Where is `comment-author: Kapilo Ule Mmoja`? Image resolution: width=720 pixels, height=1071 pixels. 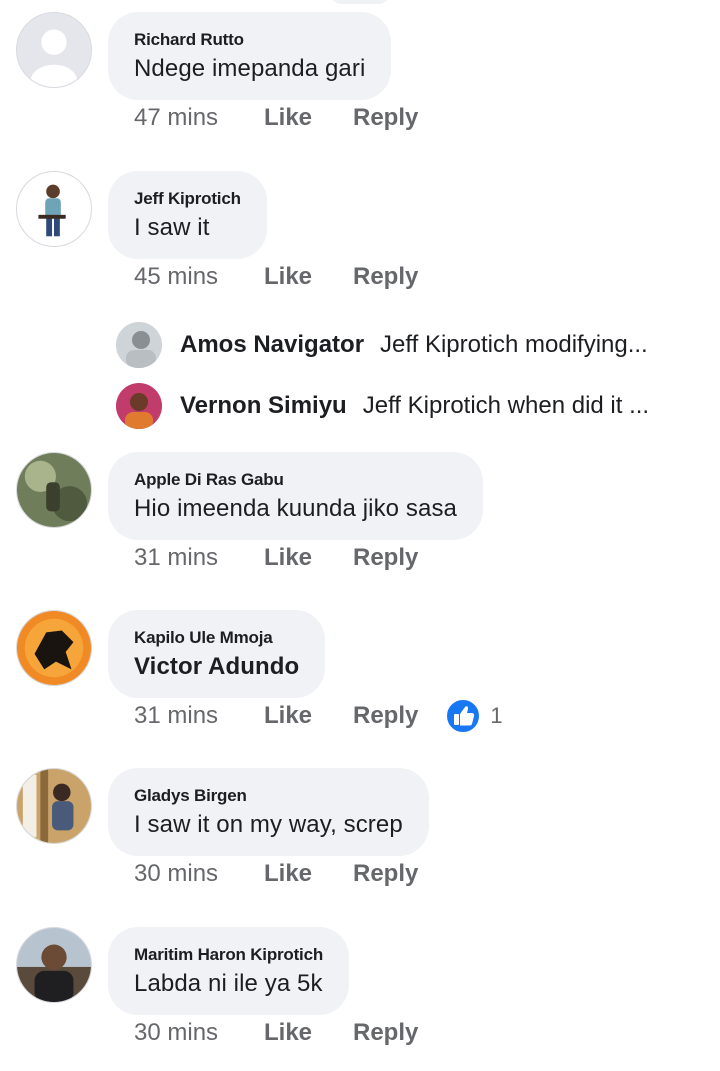
comment-author: Kapilo Ule Mmoja is located at coordinates (216, 638).